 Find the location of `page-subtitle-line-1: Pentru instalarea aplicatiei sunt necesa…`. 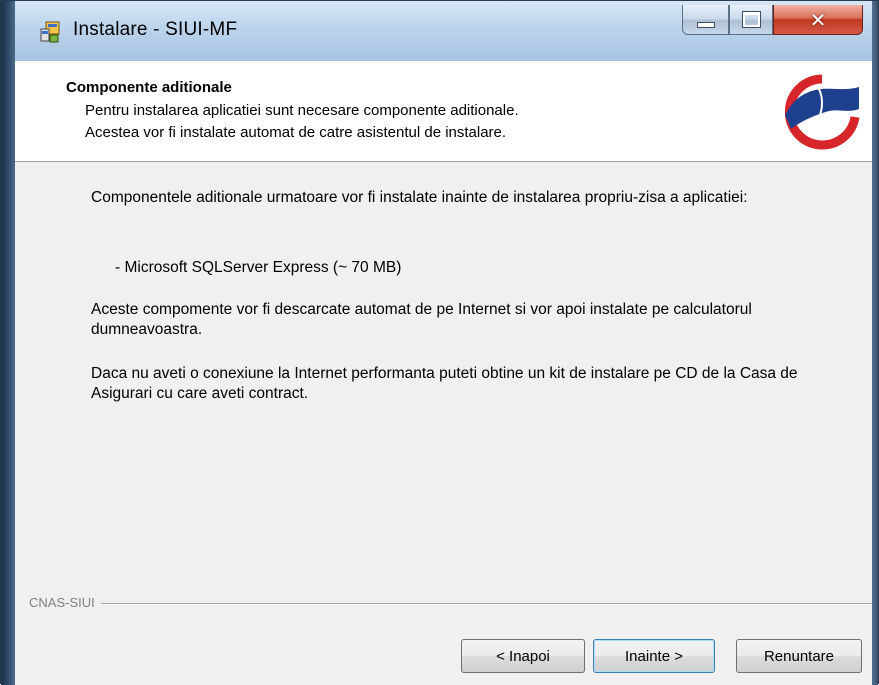

page-subtitle-line-1: Pentru instalarea aplicatiei sunt necesa… is located at coordinates (302, 110).